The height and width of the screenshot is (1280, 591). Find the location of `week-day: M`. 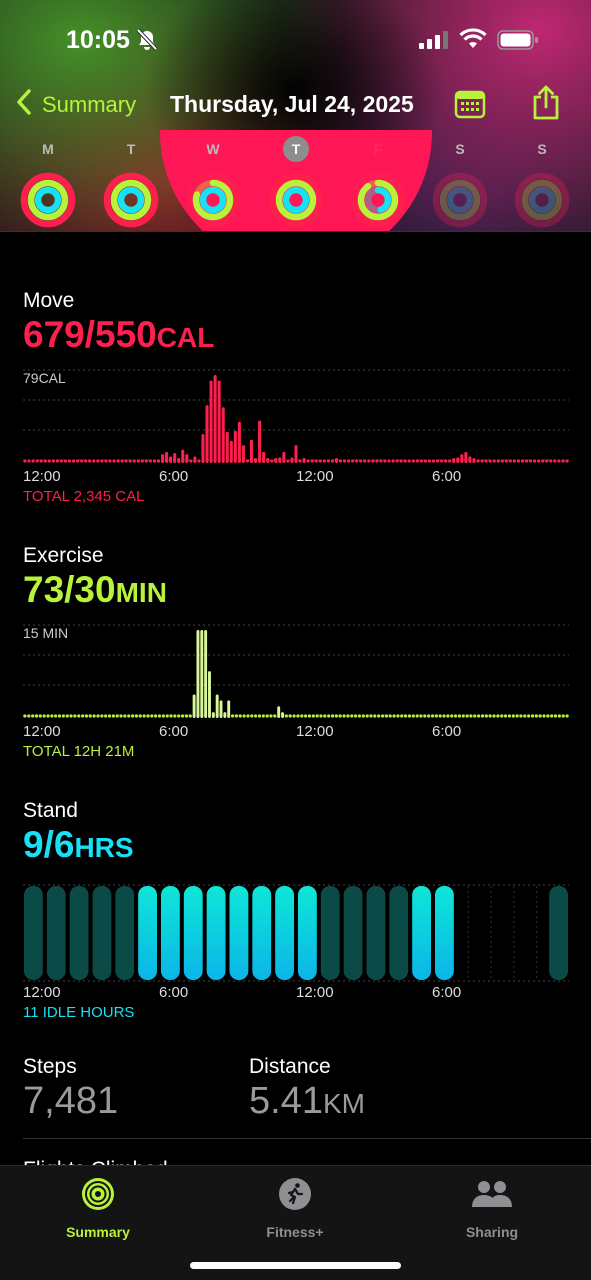

week-day: M is located at coordinates (48, 184).